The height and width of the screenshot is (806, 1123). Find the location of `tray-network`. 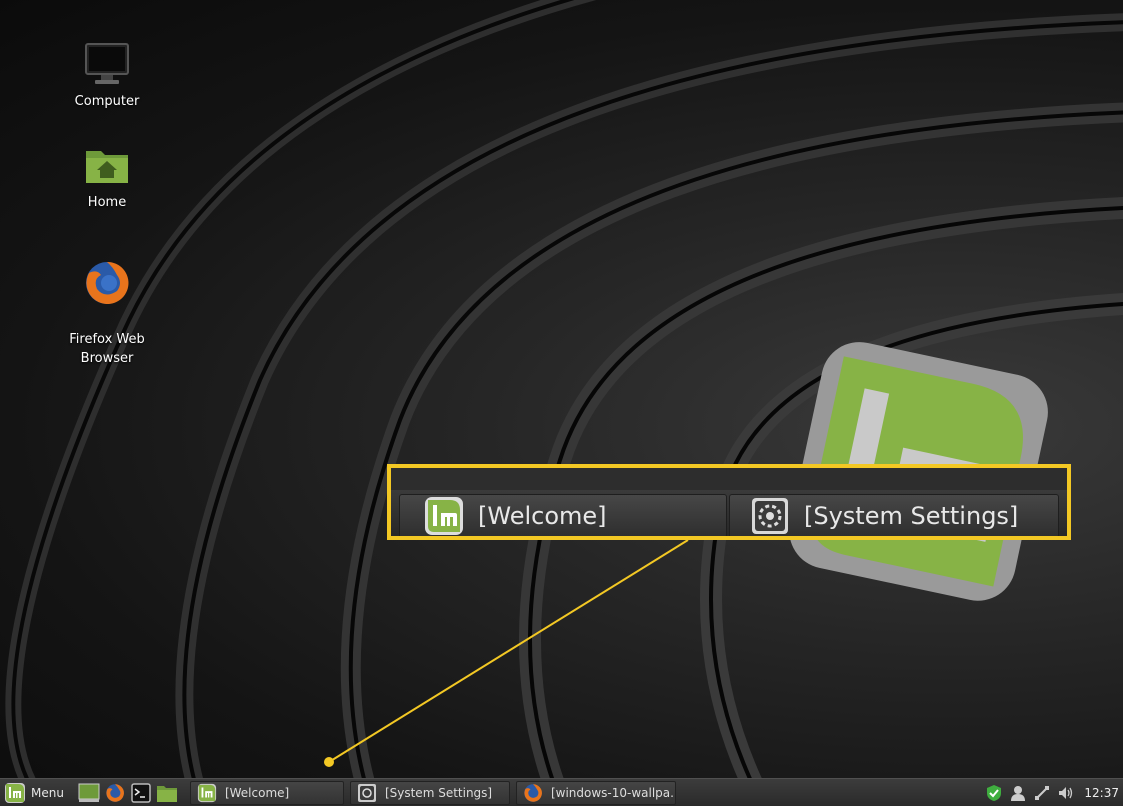

tray-network is located at coordinates (1042, 793).